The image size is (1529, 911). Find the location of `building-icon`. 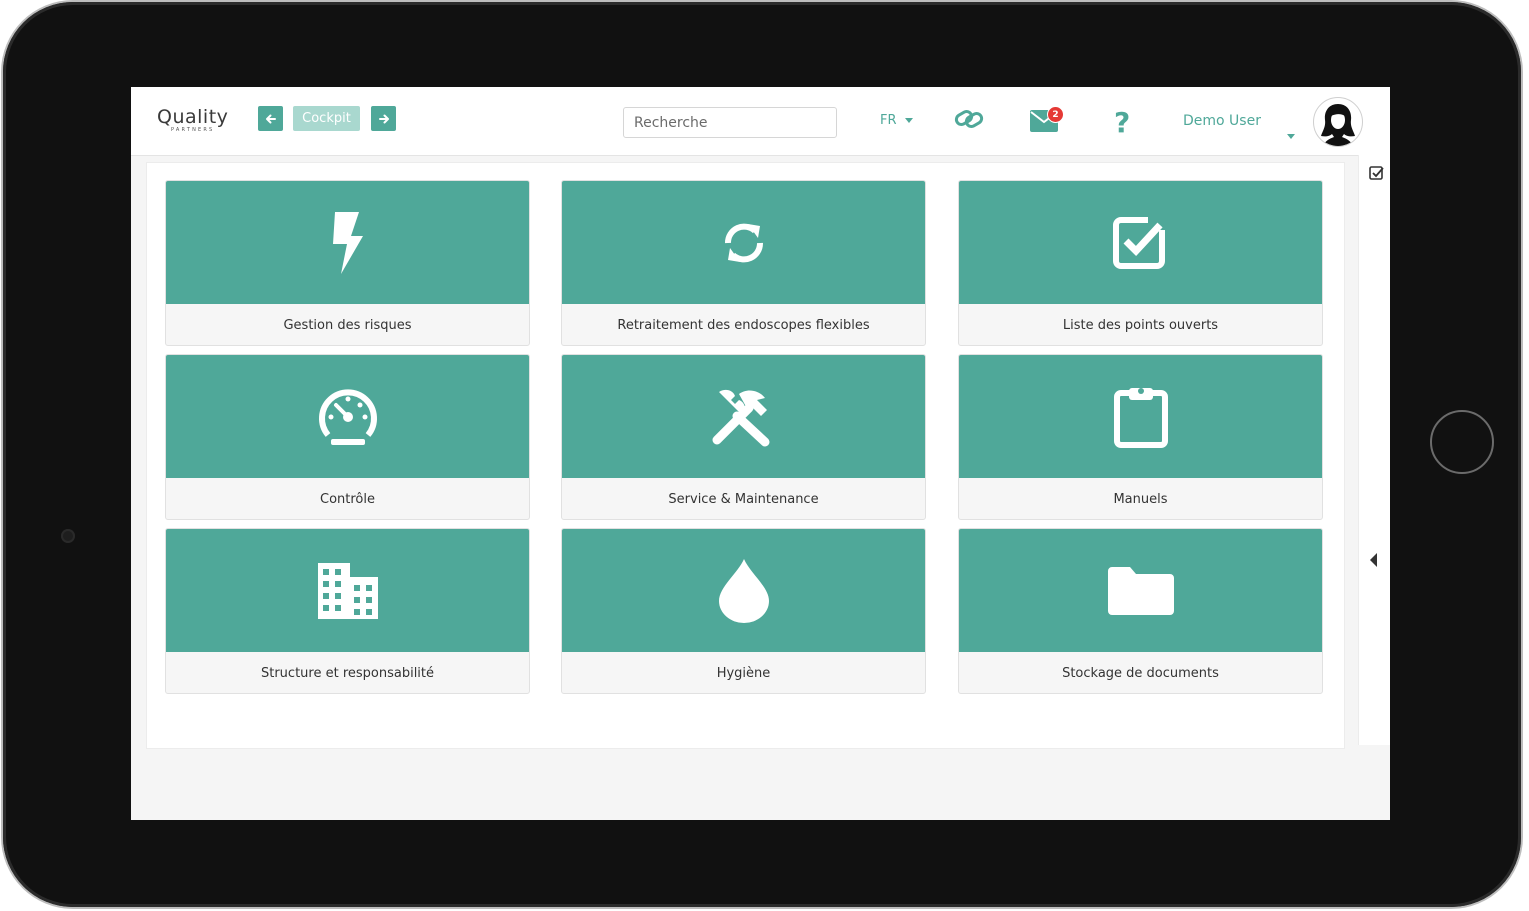

building-icon is located at coordinates (347, 590).